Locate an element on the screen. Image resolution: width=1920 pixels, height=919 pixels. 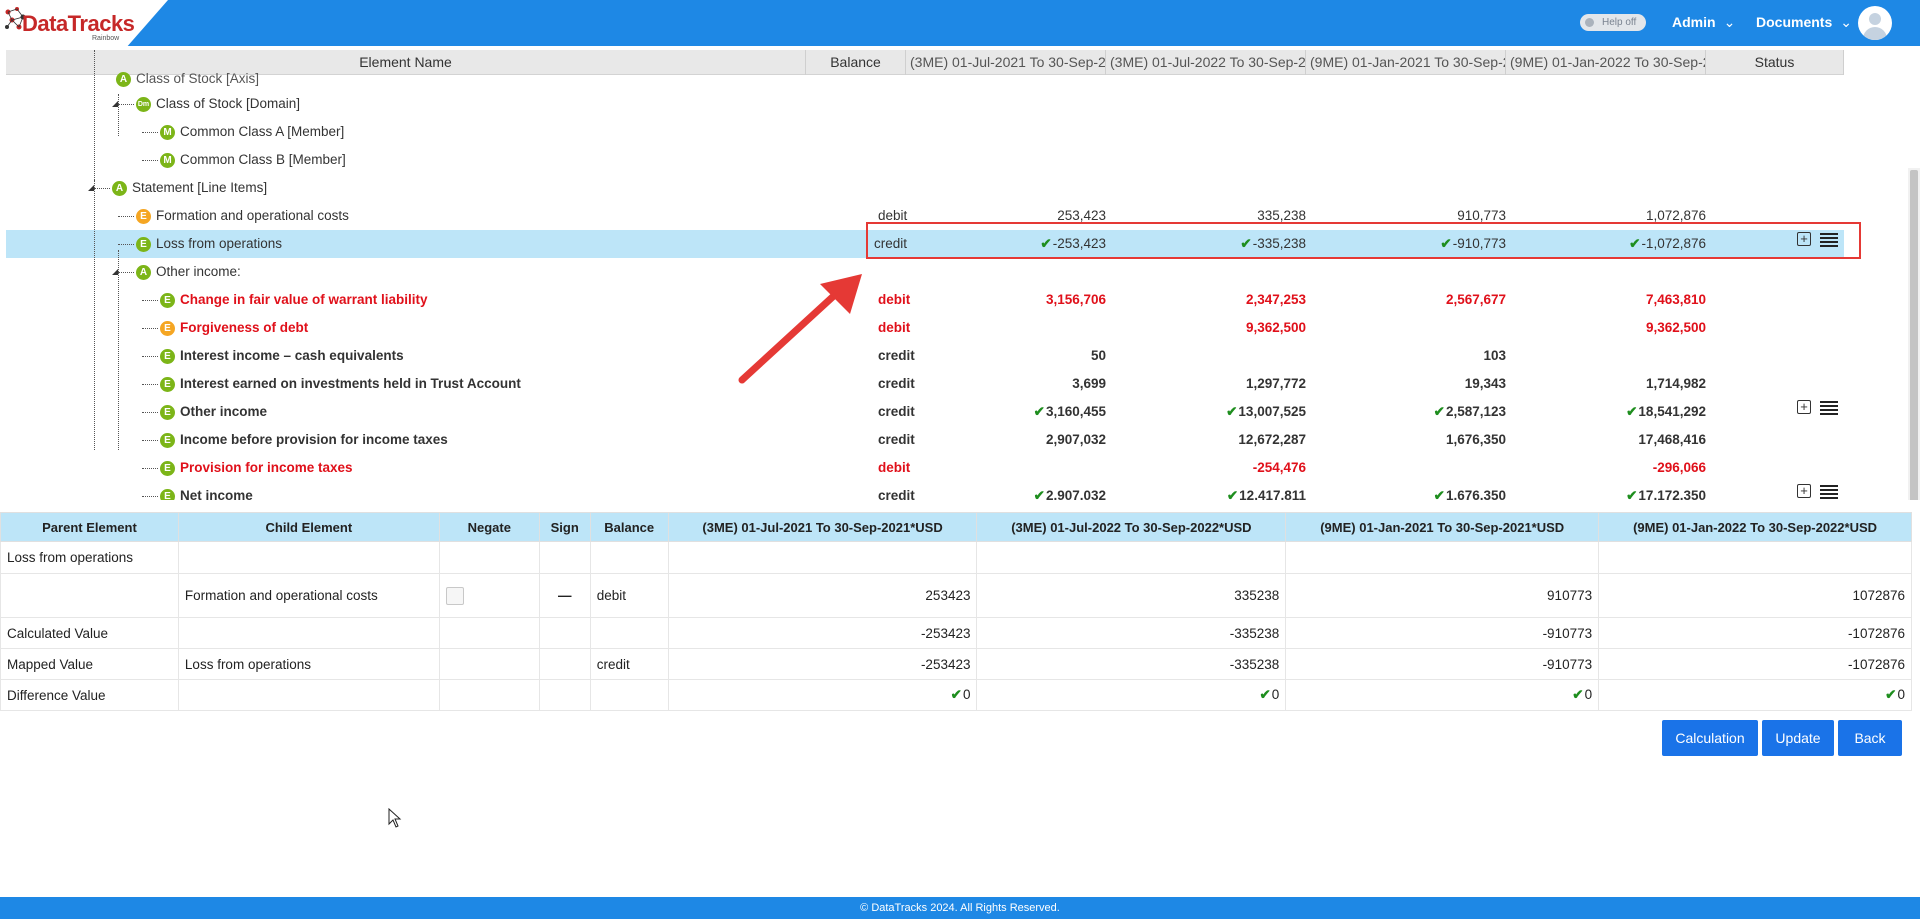
negate-checkbox is located at coordinates (454, 595).